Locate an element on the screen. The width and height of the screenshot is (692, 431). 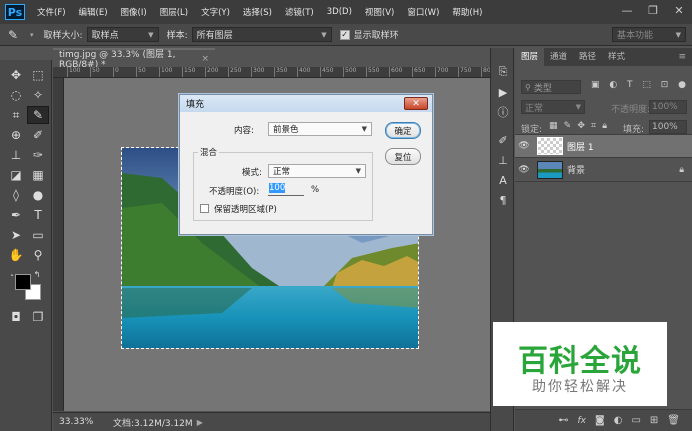
smart-object-filter-icon: ⊡ is located at coordinates (665, 87).